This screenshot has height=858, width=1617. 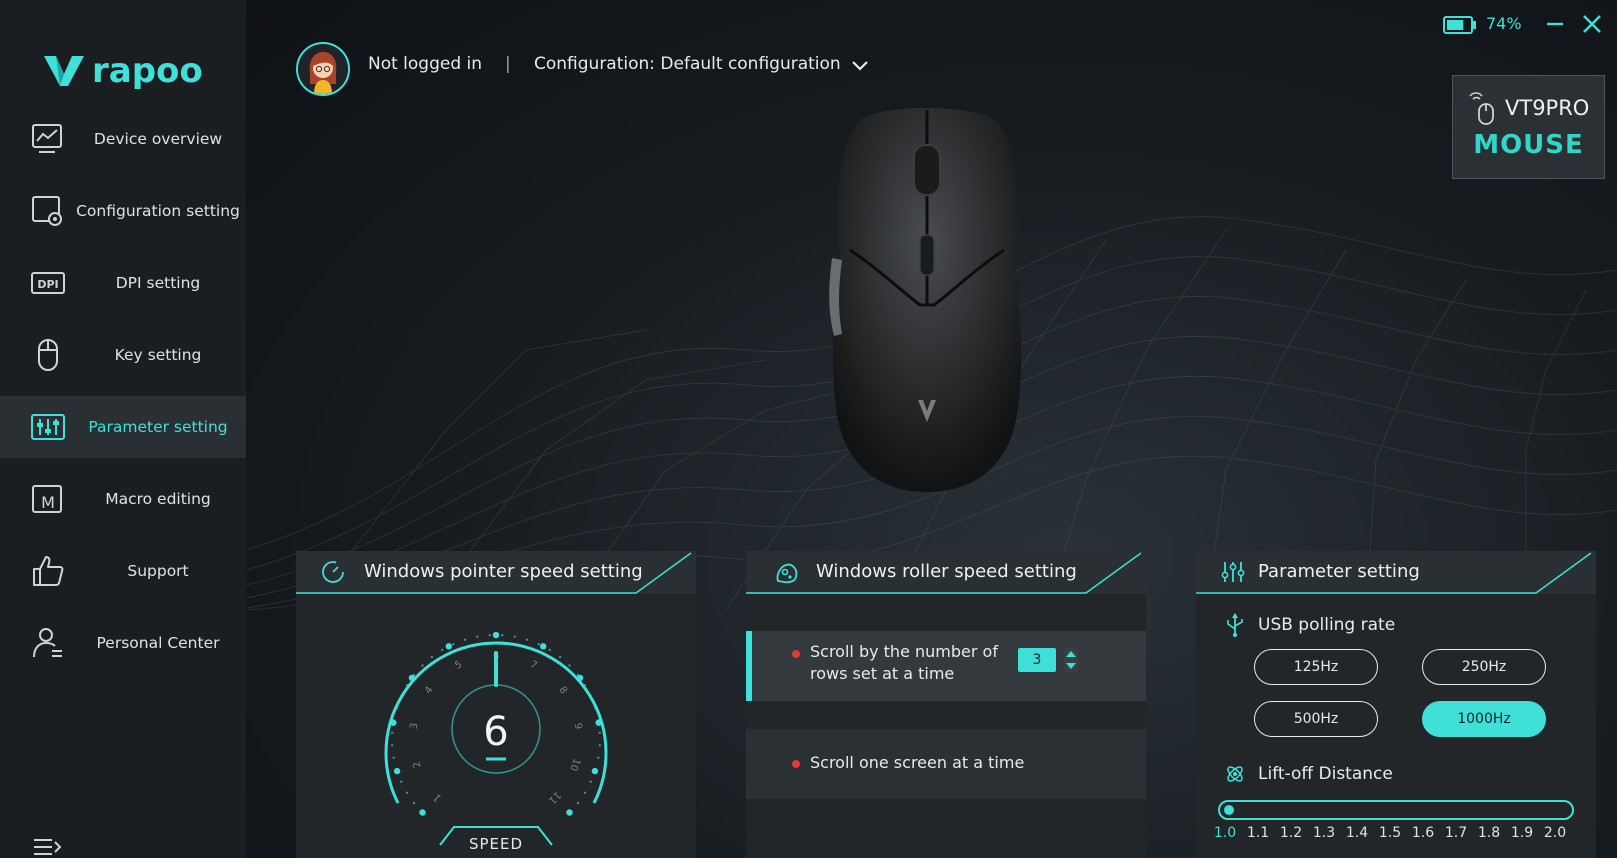 What do you see at coordinates (123, 355) in the screenshot?
I see `sidebar-item-key-setting: Key setting` at bounding box center [123, 355].